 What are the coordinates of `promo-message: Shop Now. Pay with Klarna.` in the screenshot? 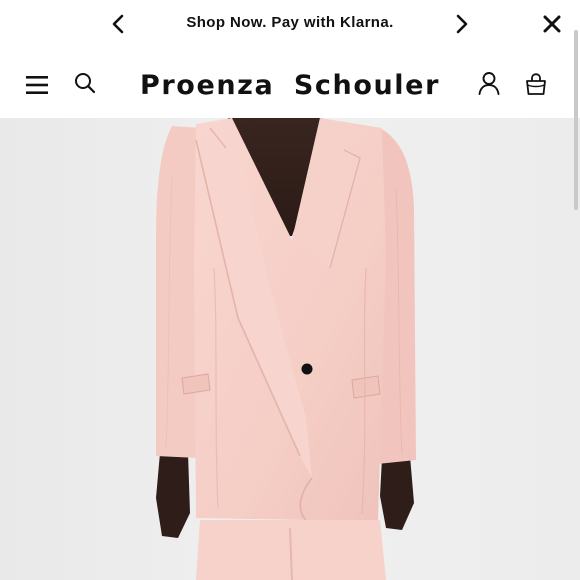 It's located at (290, 22).